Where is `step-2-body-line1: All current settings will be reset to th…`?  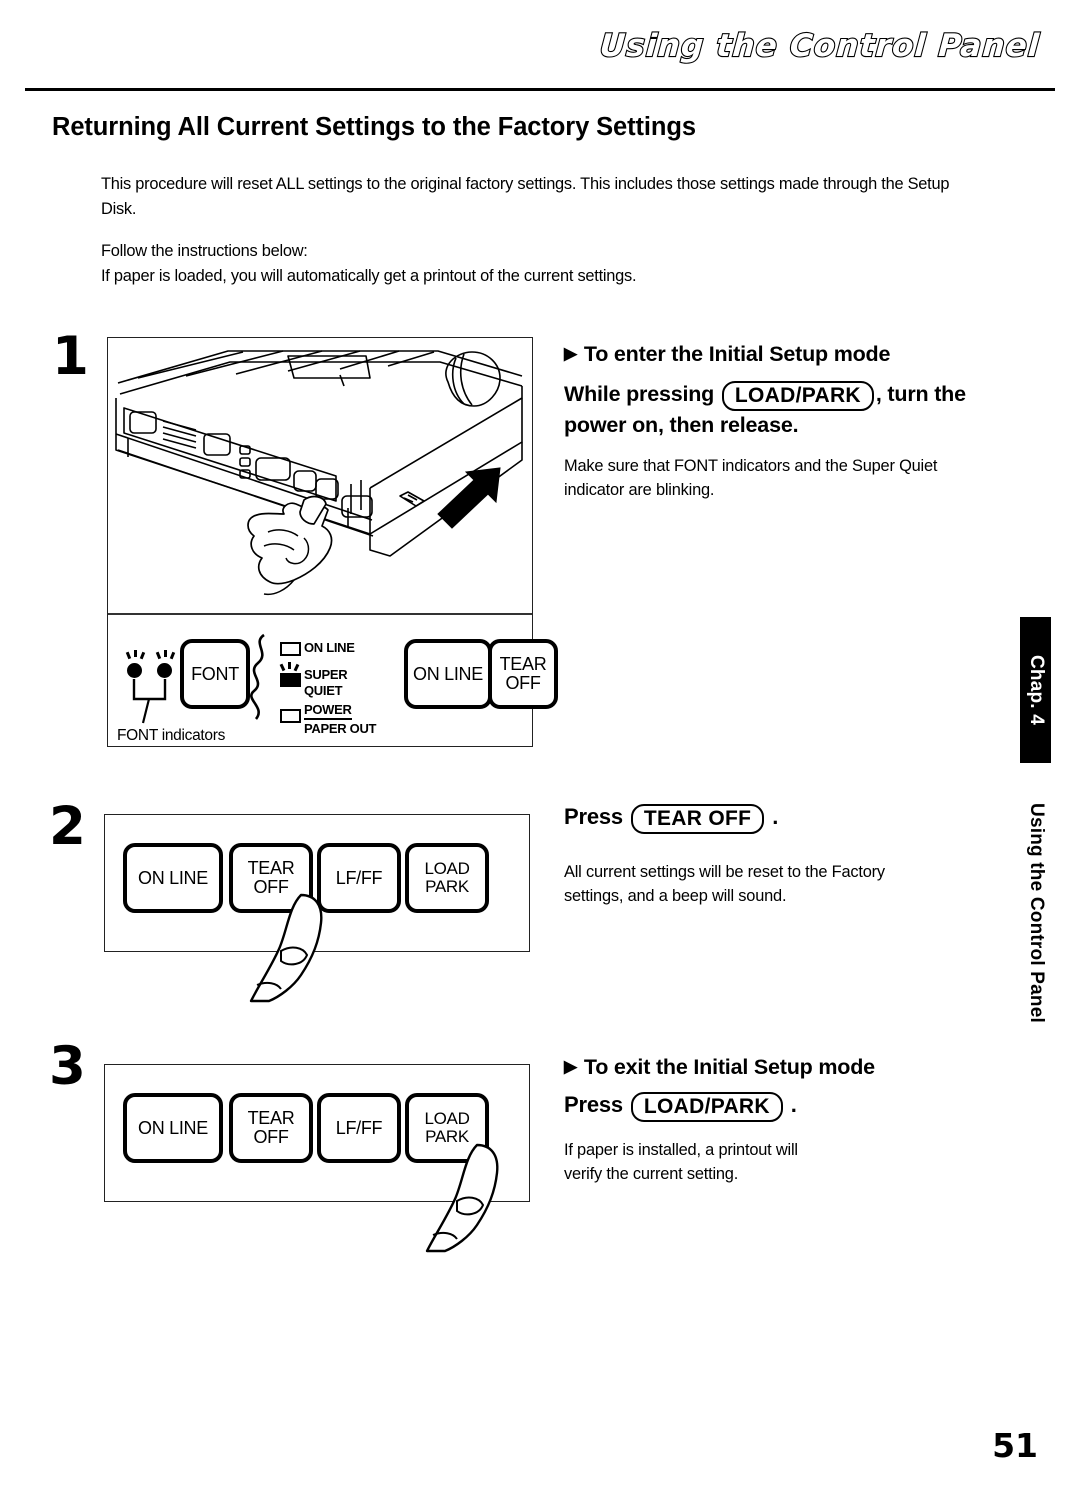
step-2-body-line1: All current settings will be reset to th… is located at coordinates (724, 872).